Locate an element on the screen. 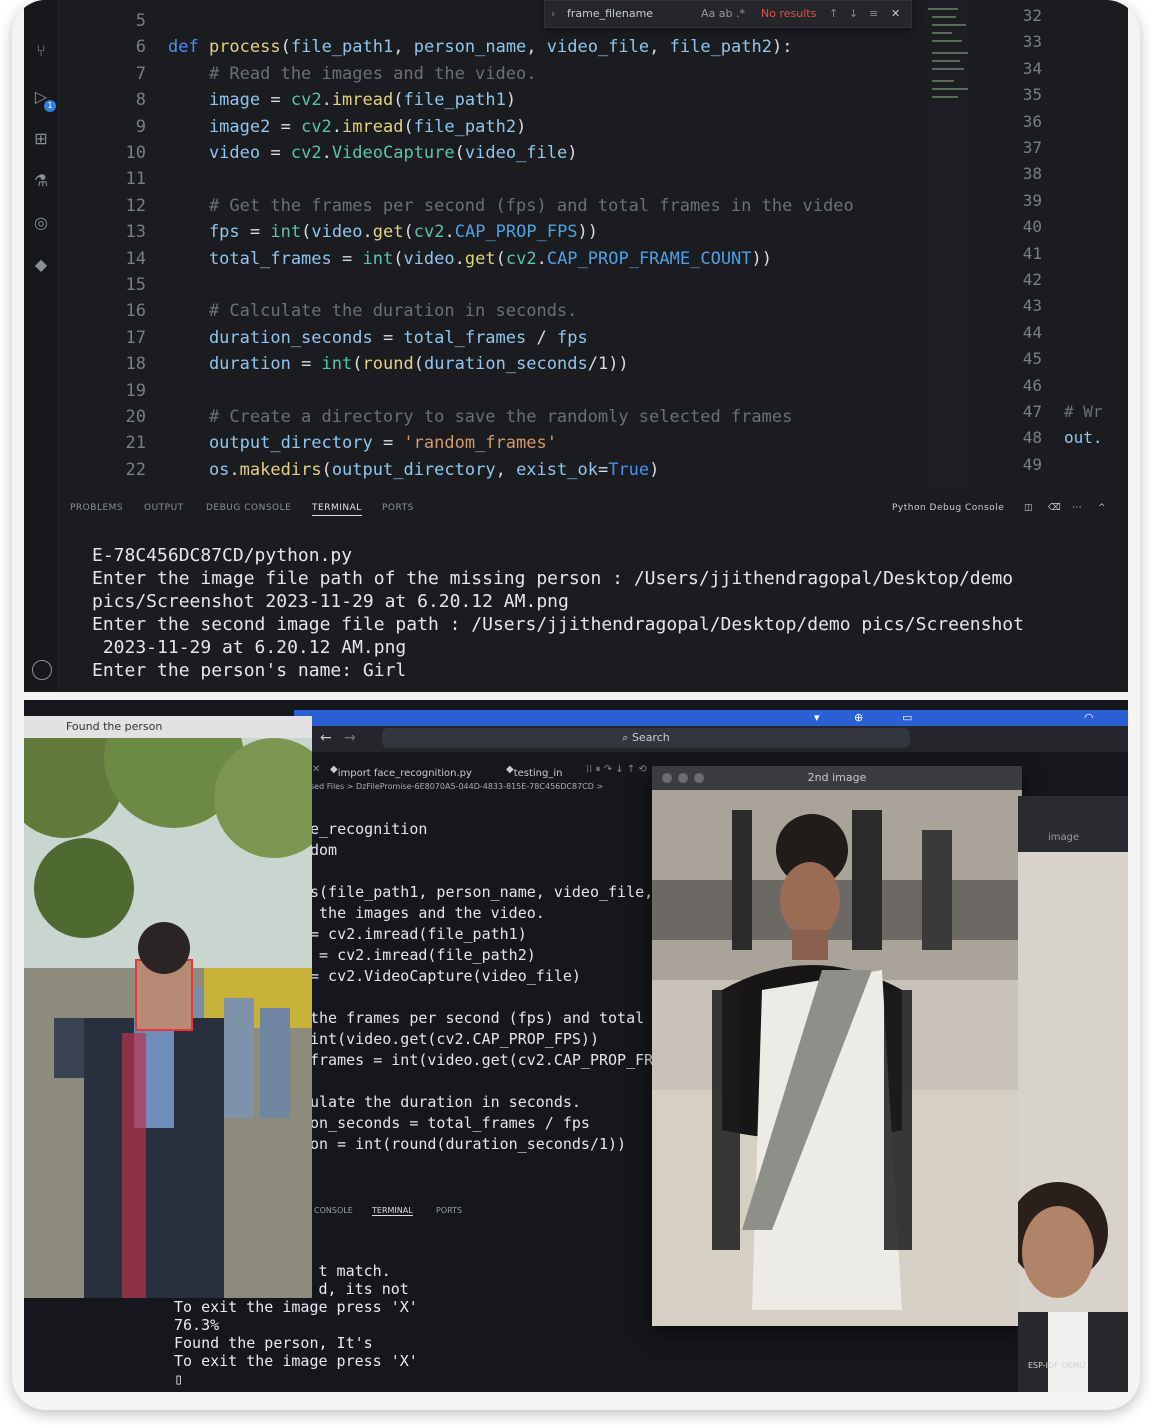  find-next-icon: ↓ is located at coordinates (853, 13).